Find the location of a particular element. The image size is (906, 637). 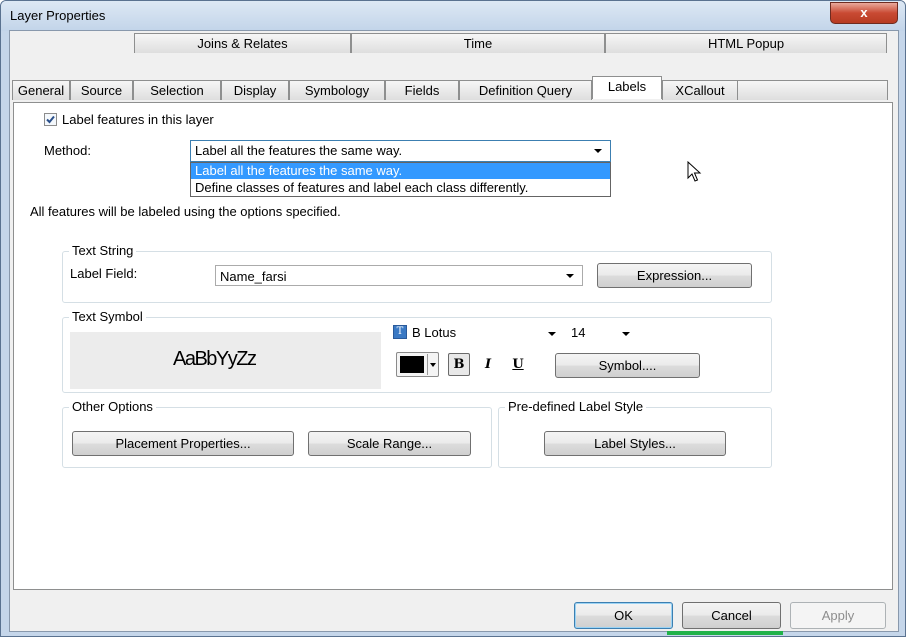

label-field-label: Label Field: is located at coordinates (103, 273).